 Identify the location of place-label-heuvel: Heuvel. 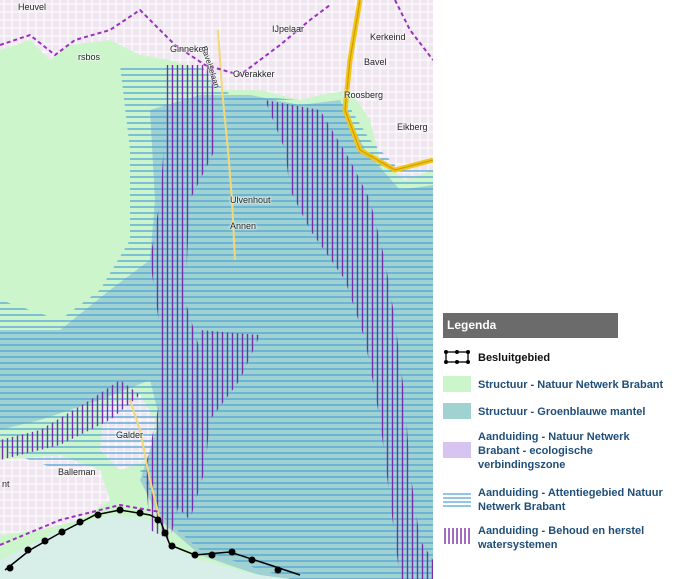
(32, 7).